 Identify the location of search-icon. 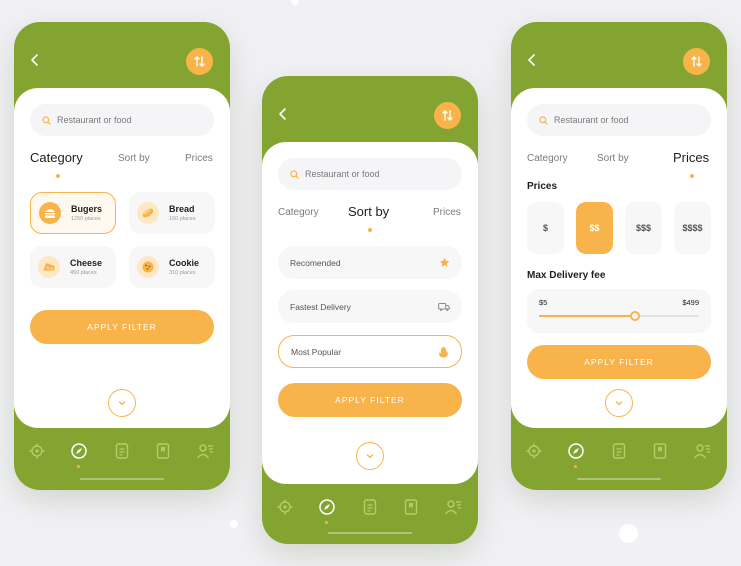
(294, 174).